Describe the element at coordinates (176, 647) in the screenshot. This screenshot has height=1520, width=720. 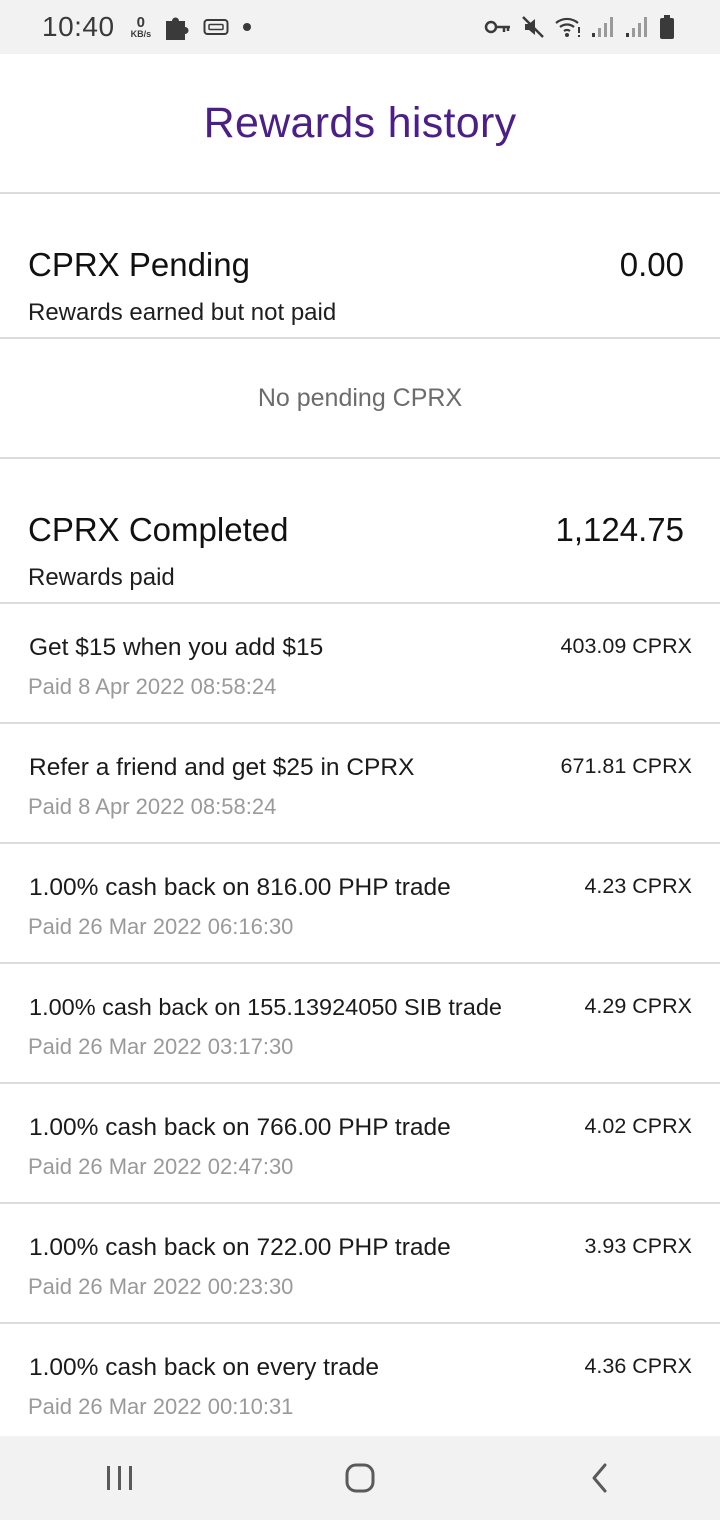
I see `reward-description: Get $15 when you add $15` at that location.